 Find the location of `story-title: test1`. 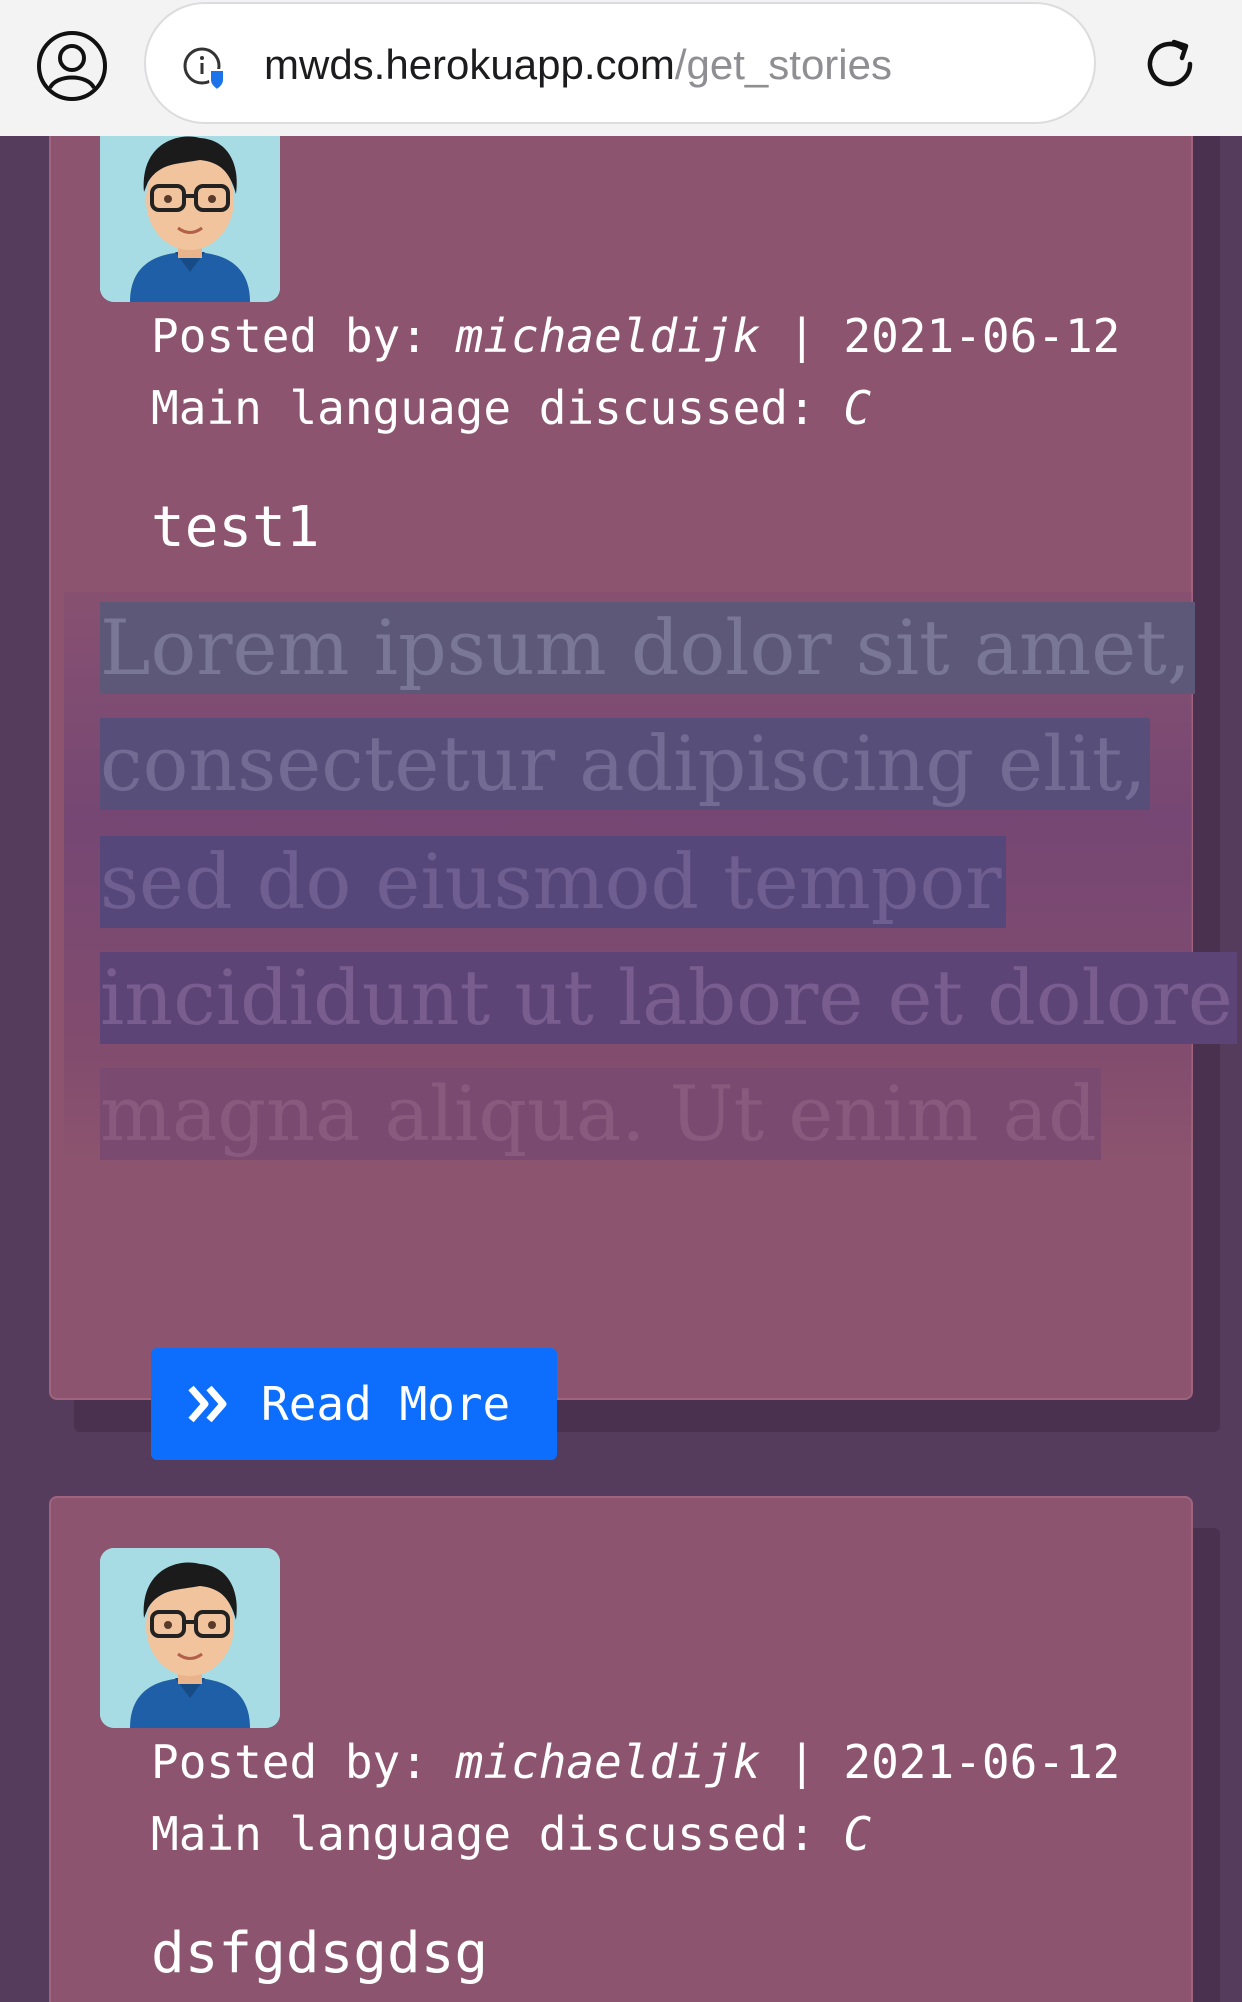

story-title: test1 is located at coordinates (235, 527).